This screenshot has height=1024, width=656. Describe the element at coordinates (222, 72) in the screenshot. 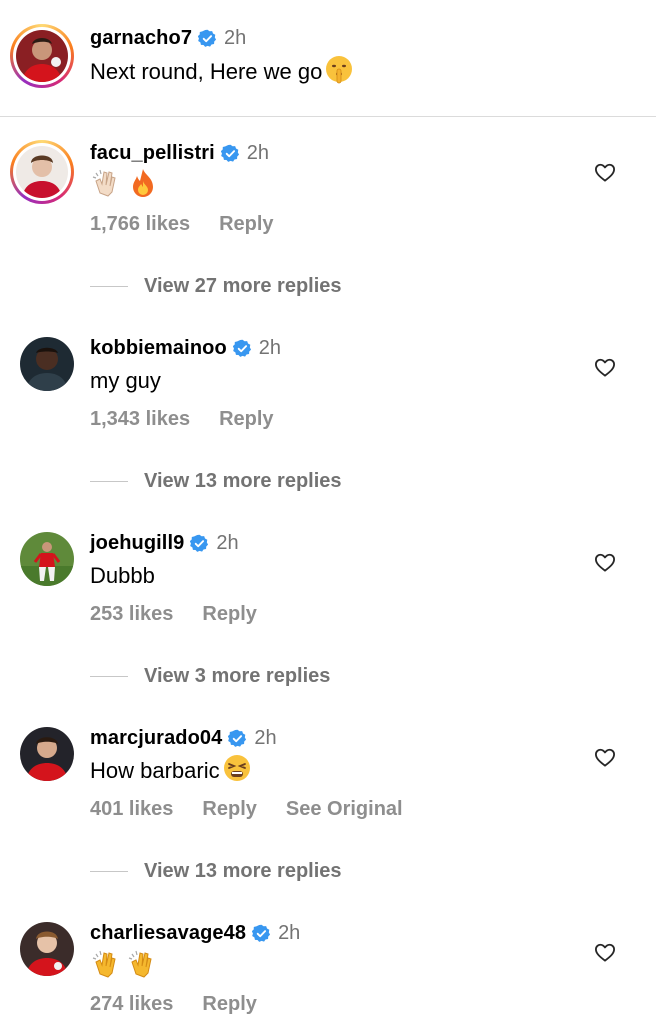

I see `caption-text: Next round, Here we go` at that location.